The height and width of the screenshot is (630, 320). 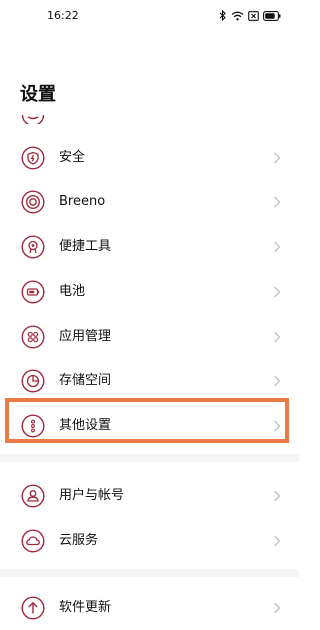 I want to click on settings-item-users-accounts: 用户与帐号, so click(x=149, y=496).